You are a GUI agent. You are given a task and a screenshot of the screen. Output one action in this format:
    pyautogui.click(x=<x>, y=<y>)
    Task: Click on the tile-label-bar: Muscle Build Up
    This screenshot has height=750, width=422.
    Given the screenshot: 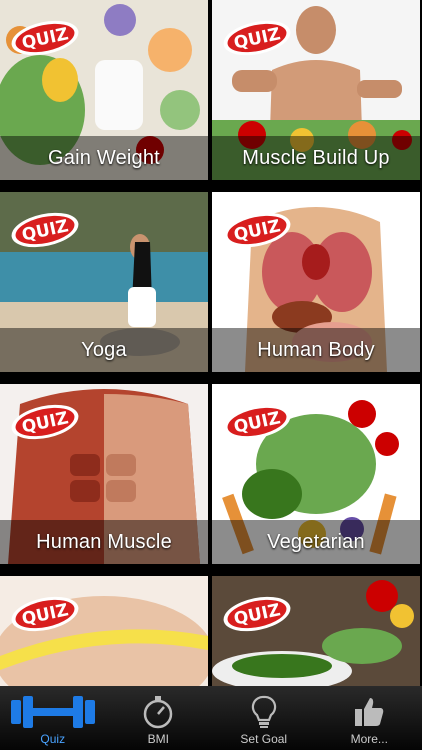 What is the action you would take?
    pyautogui.click(x=316, y=158)
    